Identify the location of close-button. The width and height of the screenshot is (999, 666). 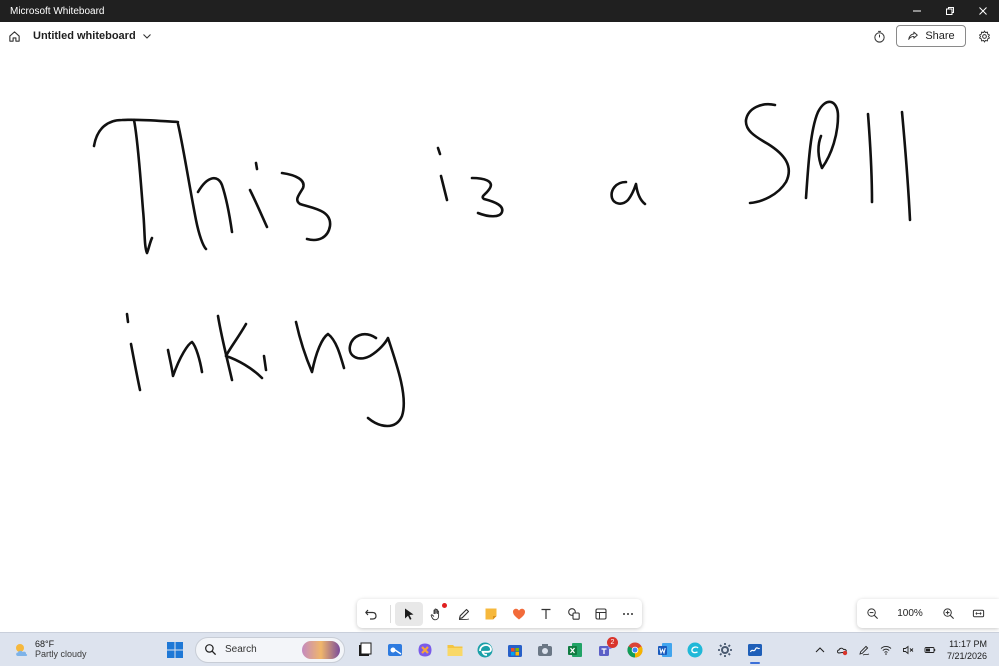
(982, 11).